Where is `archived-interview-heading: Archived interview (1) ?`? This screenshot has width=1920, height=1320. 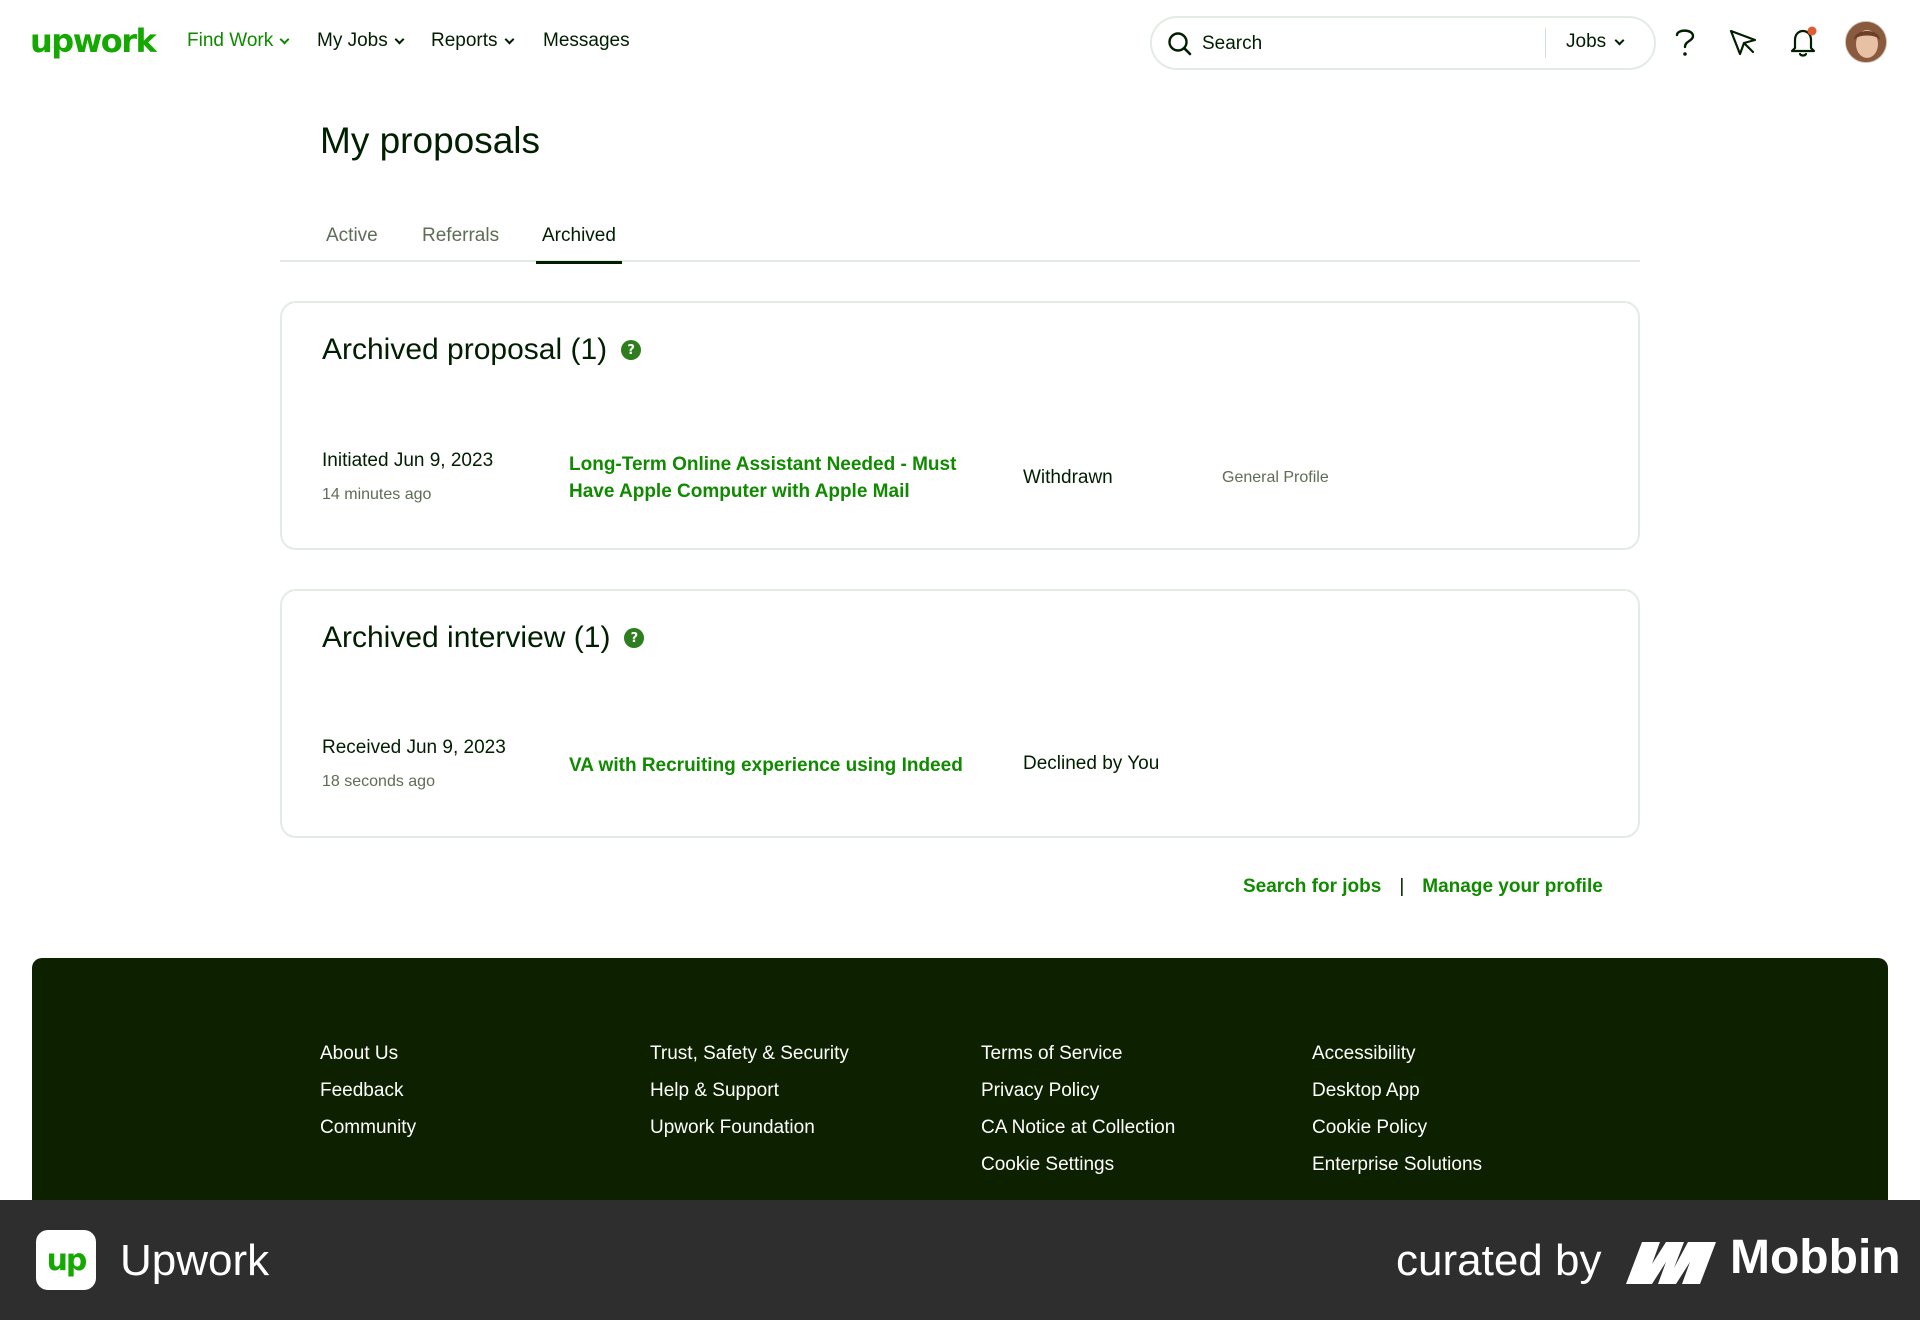 archived-interview-heading: Archived interview (1) ? is located at coordinates (483, 638).